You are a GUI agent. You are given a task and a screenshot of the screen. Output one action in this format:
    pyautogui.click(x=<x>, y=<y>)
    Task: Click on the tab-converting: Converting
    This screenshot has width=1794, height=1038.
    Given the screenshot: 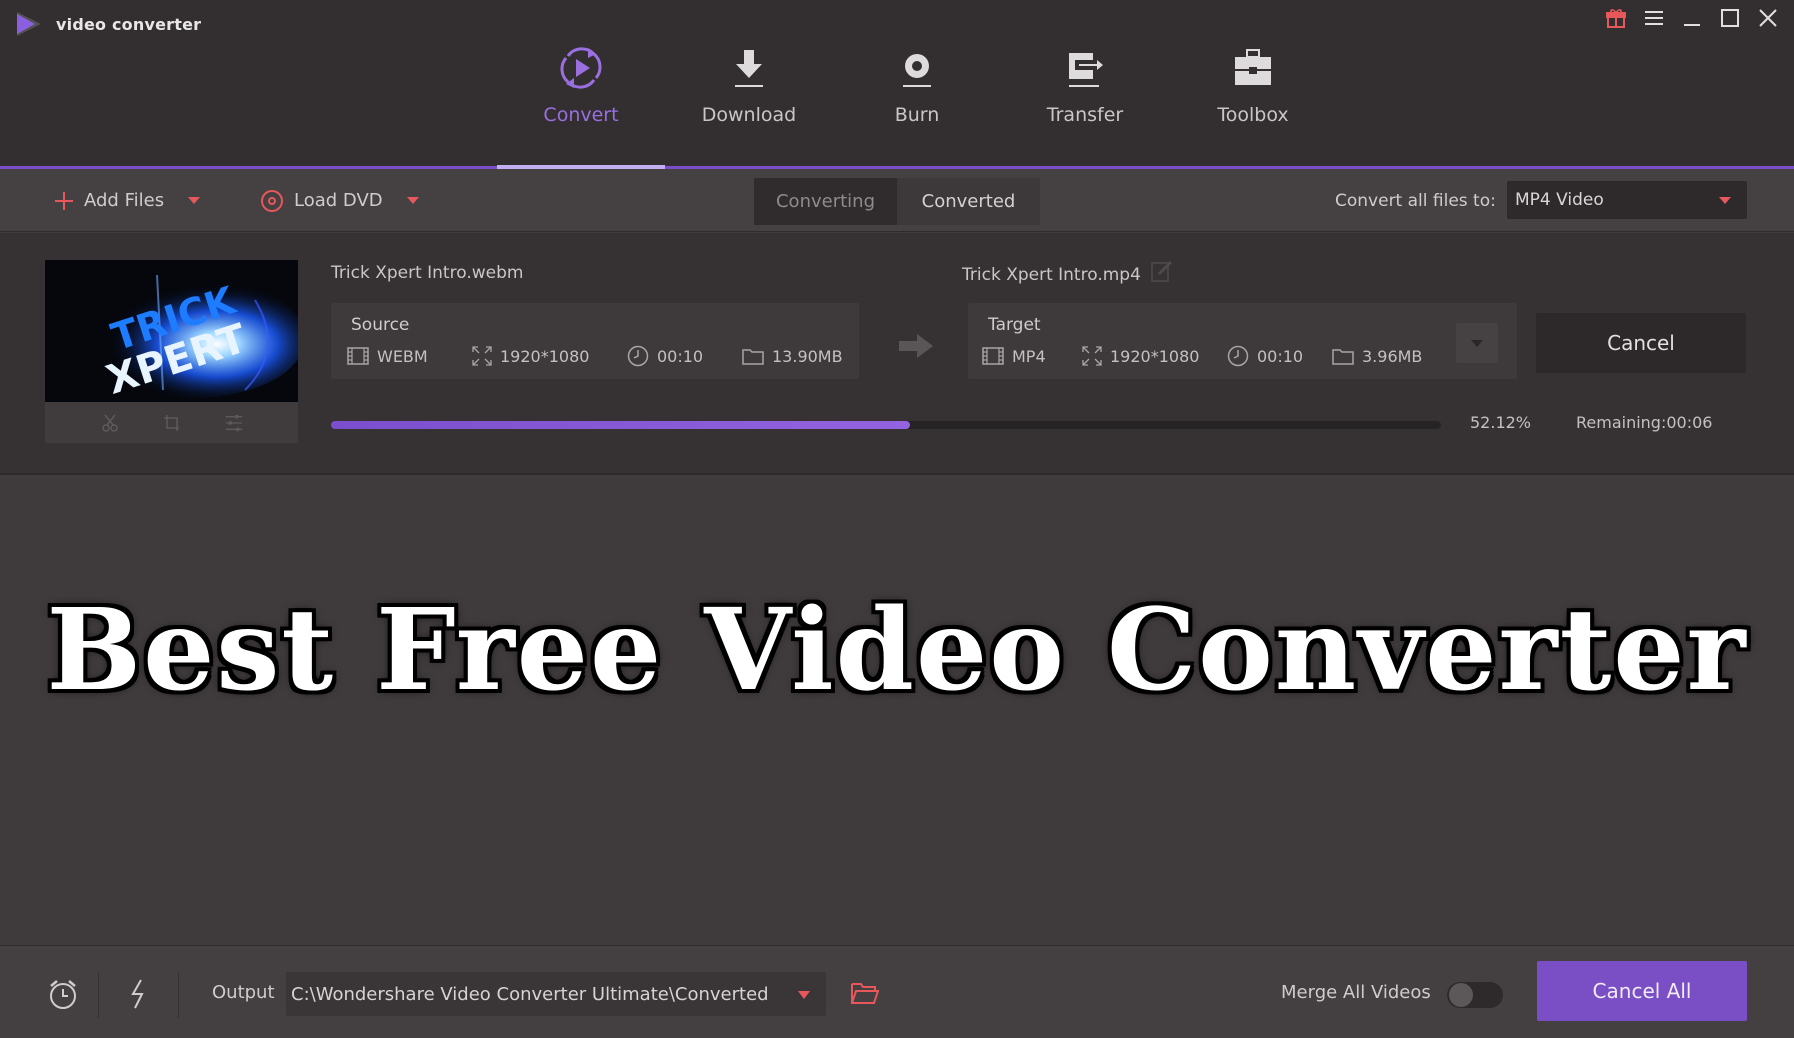 What is the action you would take?
    pyautogui.click(x=825, y=201)
    